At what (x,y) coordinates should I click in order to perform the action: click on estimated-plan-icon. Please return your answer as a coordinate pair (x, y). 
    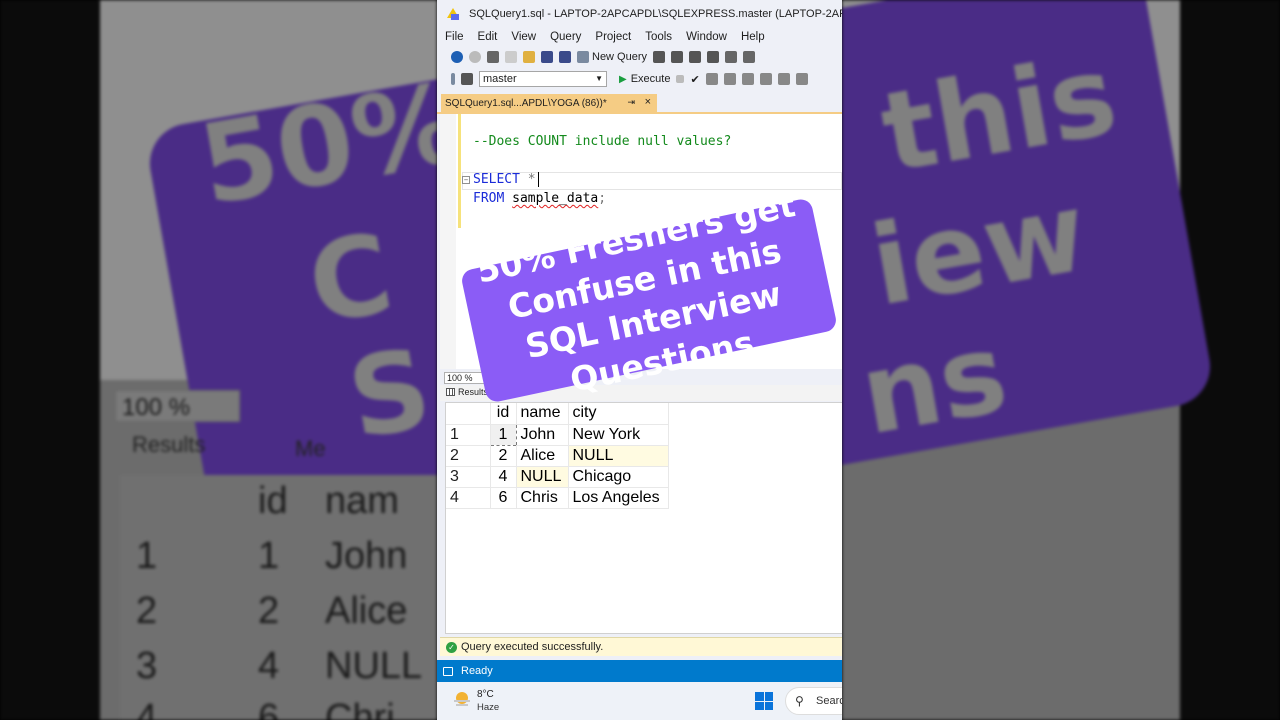
    Looking at the image, I should click on (711, 79).